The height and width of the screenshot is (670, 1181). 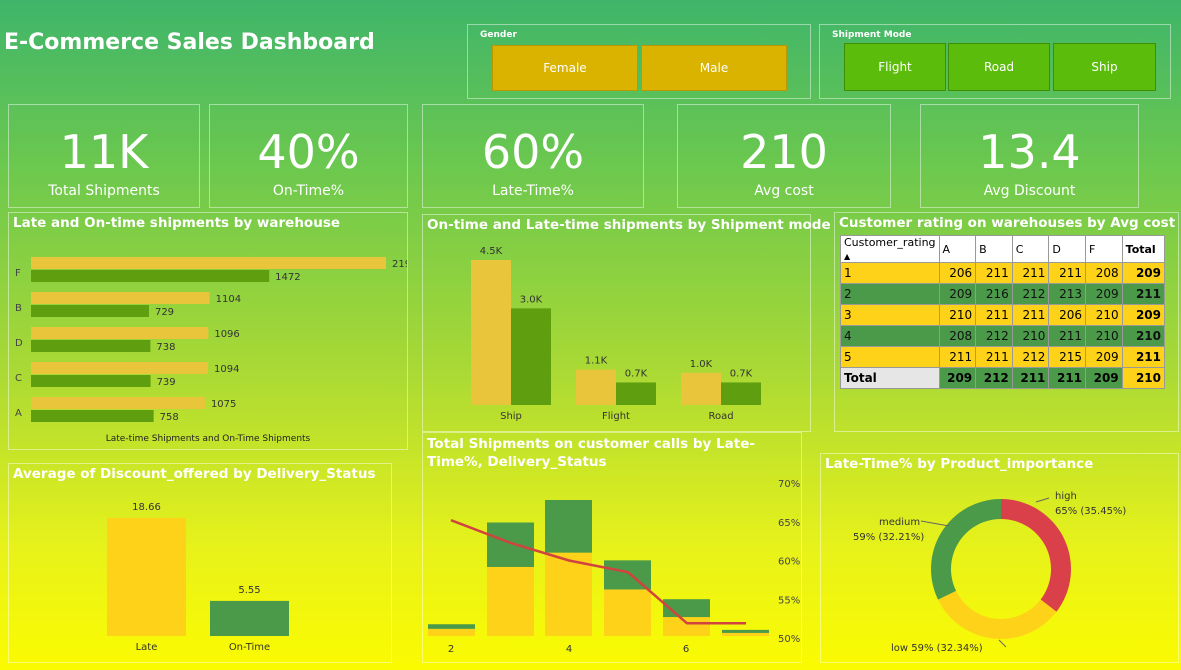 What do you see at coordinates (308, 152) in the screenshot?
I see `kpi-value: 40%` at bounding box center [308, 152].